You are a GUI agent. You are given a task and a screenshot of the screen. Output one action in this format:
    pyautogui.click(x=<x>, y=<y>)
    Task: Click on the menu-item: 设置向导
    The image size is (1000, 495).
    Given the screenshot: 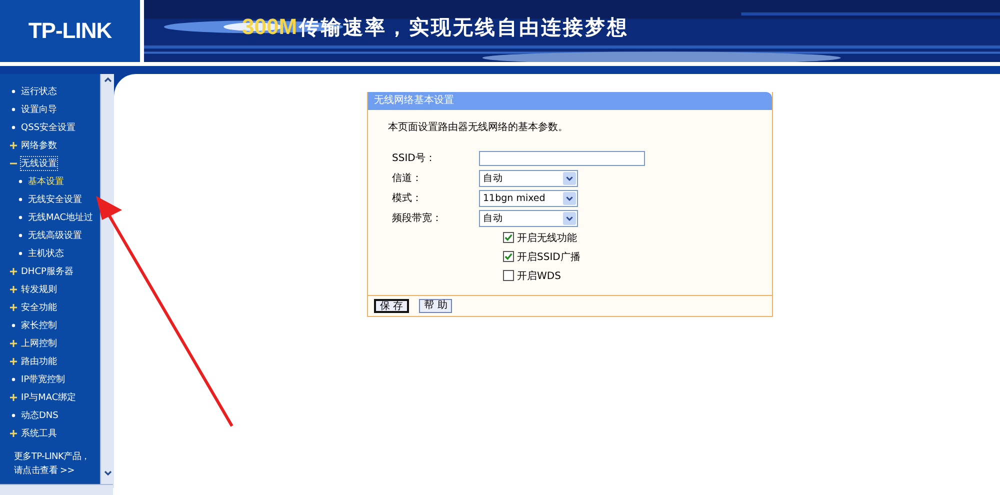 What is the action you would take?
    pyautogui.click(x=39, y=109)
    